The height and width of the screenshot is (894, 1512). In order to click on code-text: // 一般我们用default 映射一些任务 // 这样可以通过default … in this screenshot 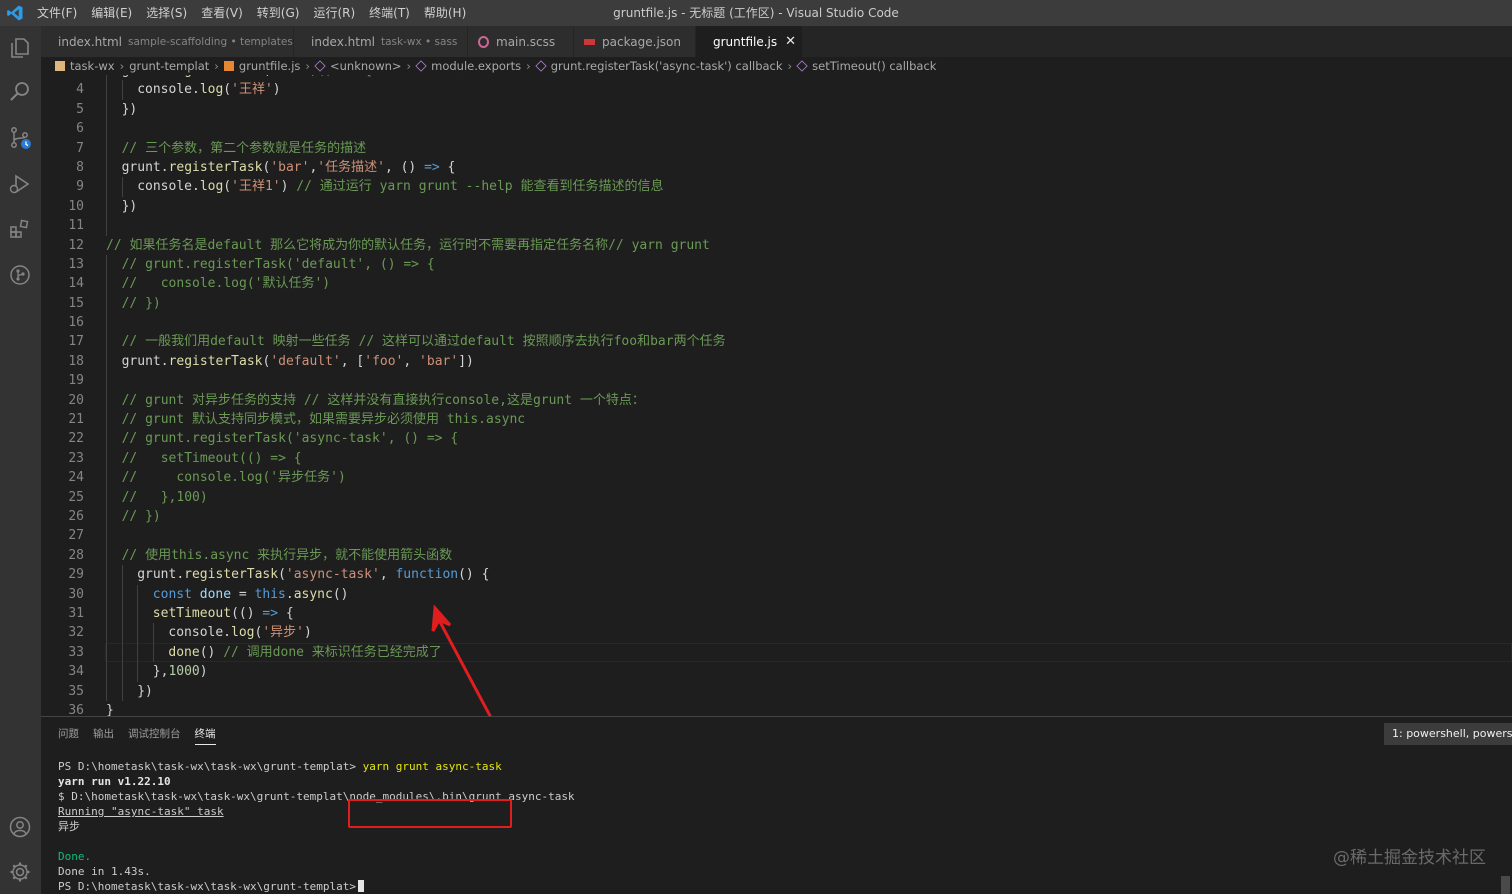, I will do `click(424, 341)`.